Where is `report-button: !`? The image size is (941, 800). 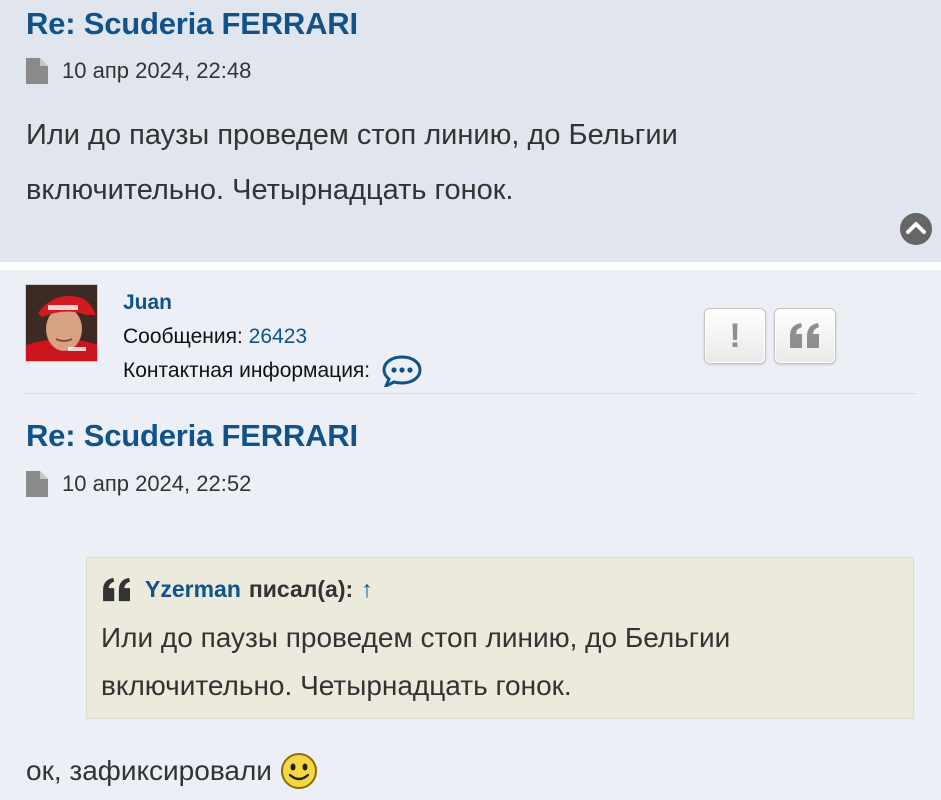
report-button: ! is located at coordinates (735, 336).